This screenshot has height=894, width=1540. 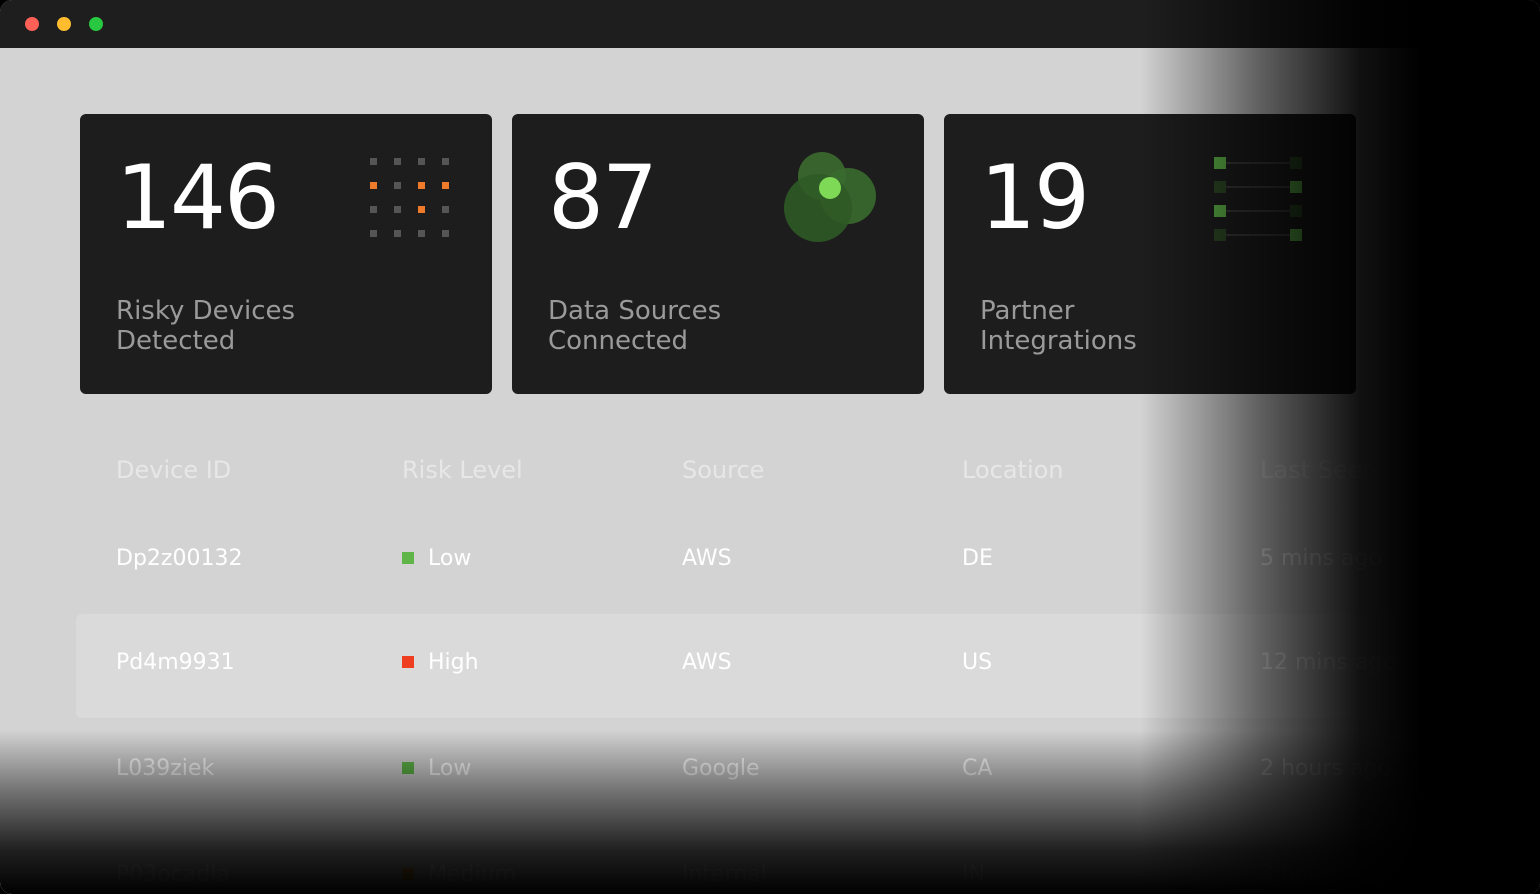 What do you see at coordinates (206, 326) in the screenshot?
I see `stat-label: Risky Devices Detected` at bounding box center [206, 326].